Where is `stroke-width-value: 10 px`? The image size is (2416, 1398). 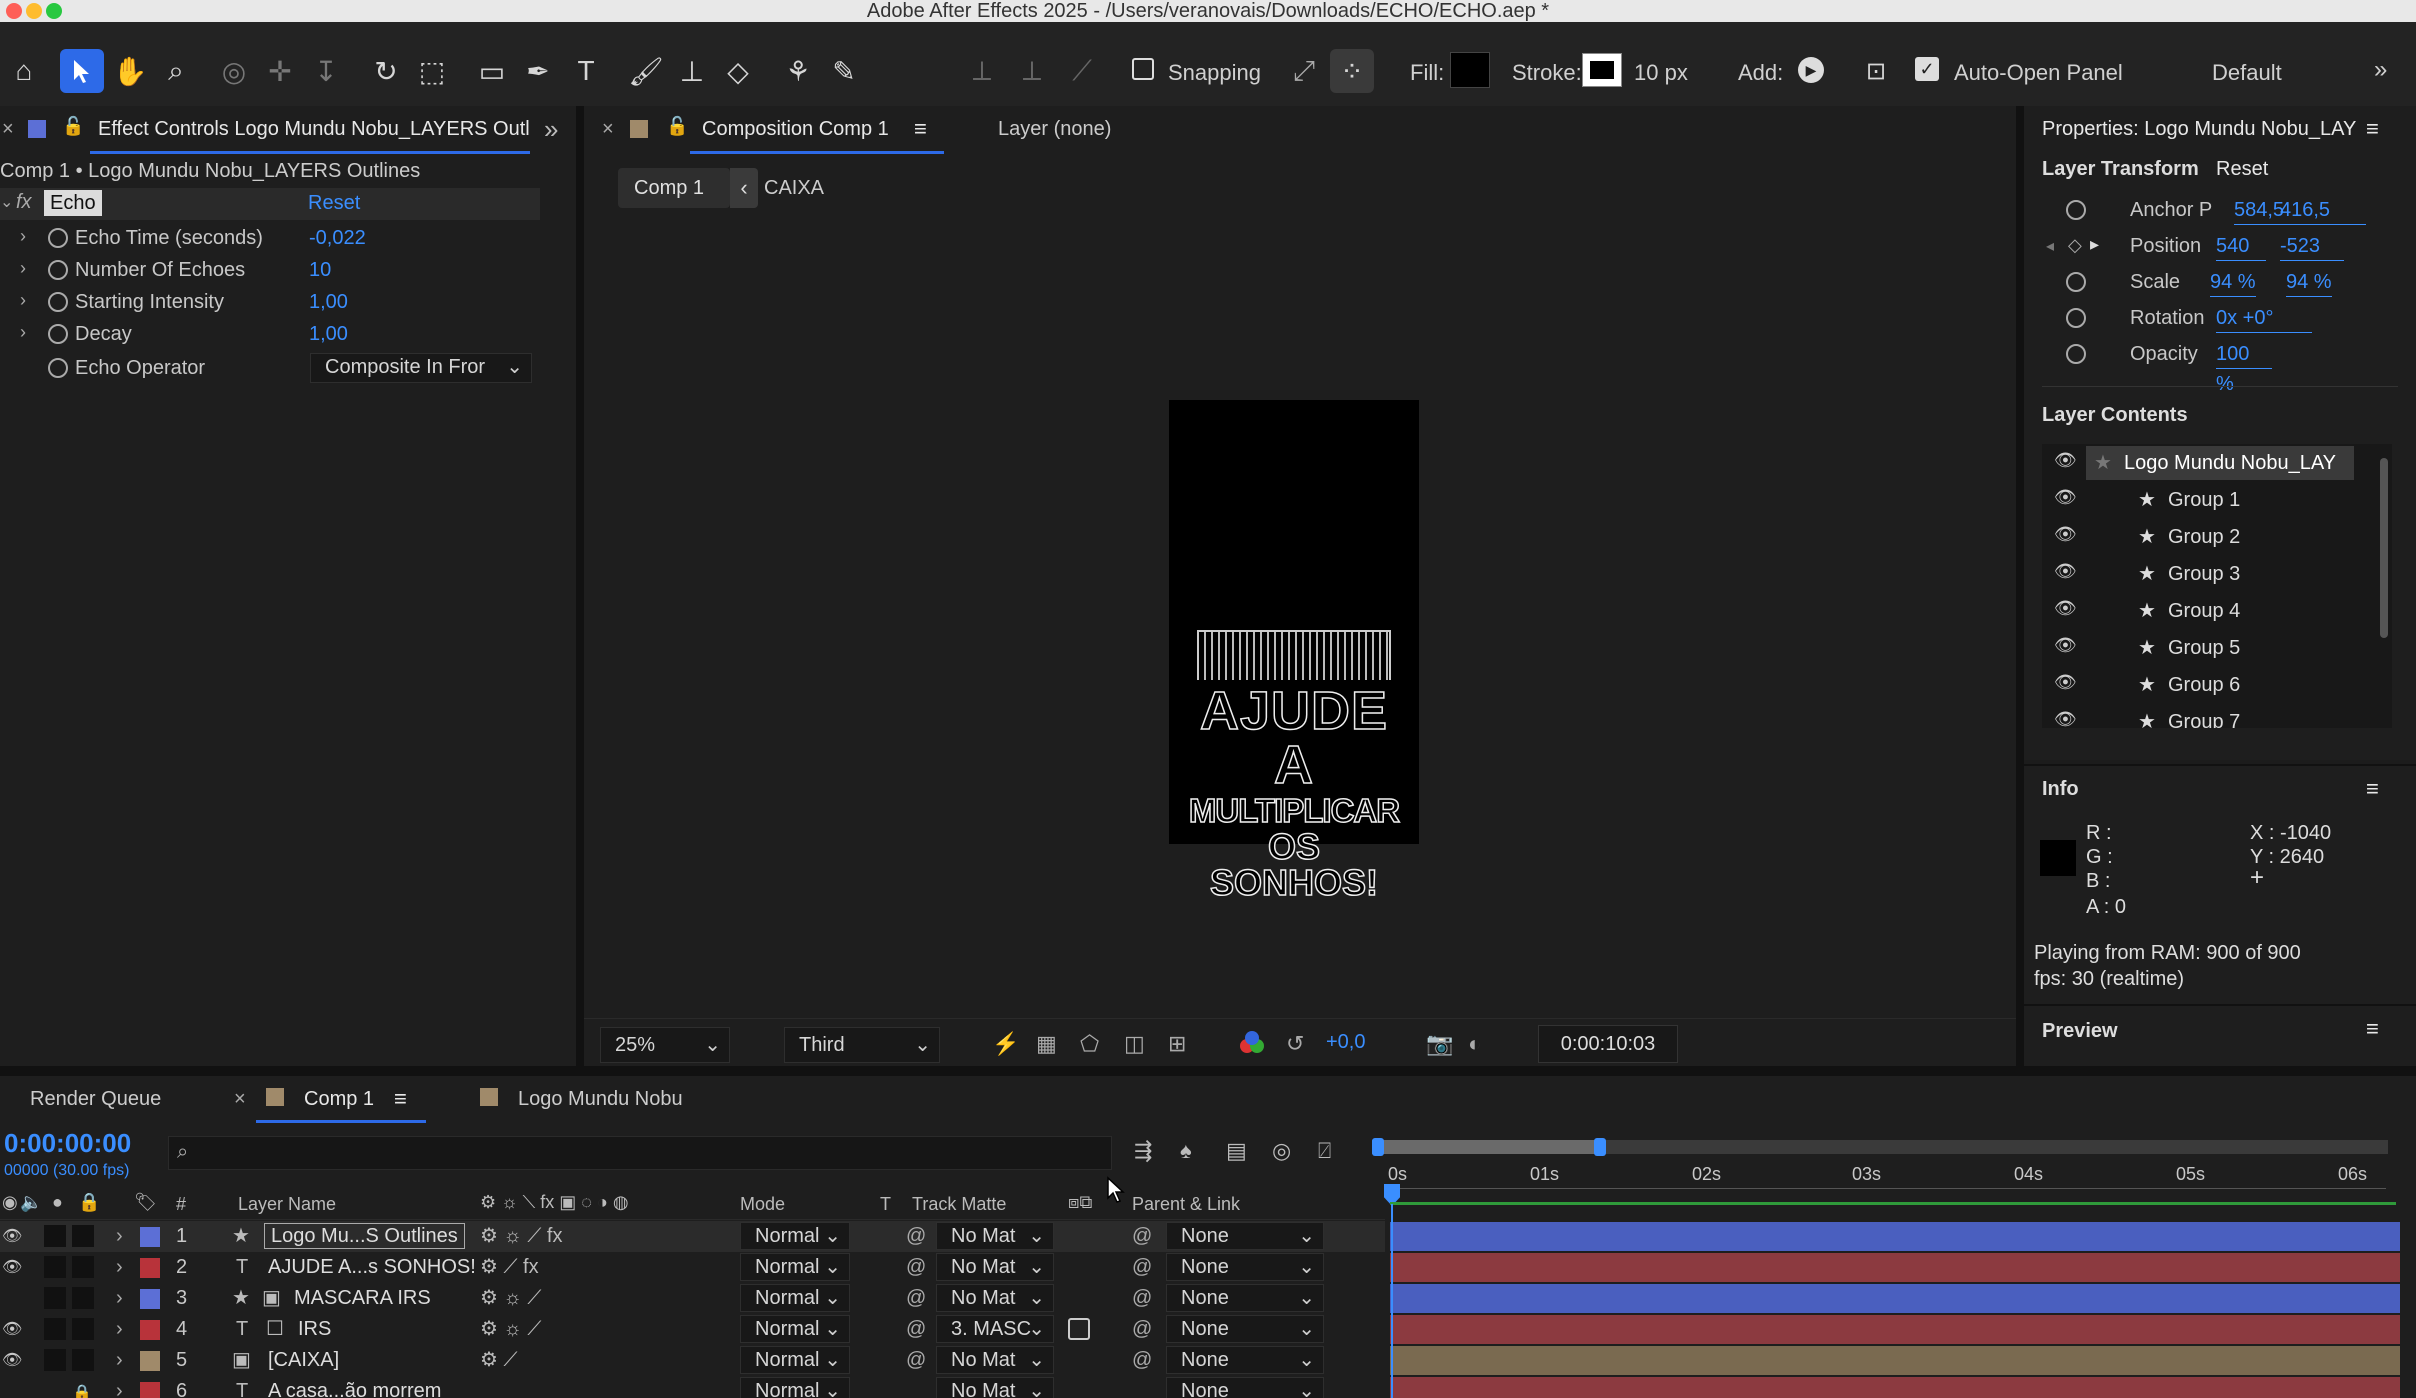 stroke-width-value: 10 px is located at coordinates (1661, 73).